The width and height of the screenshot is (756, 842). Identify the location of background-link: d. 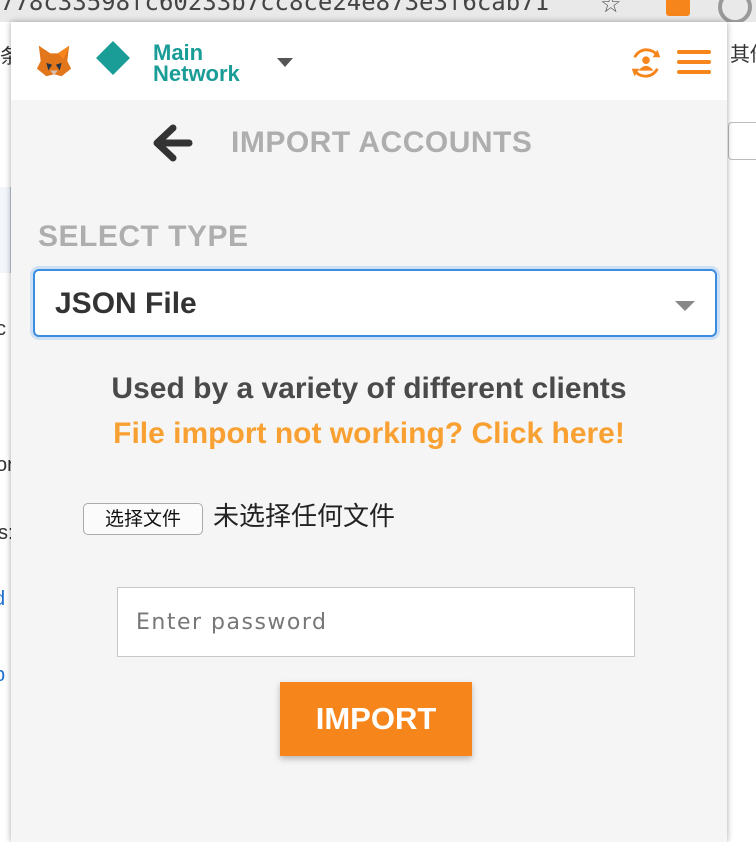
(2, 599).